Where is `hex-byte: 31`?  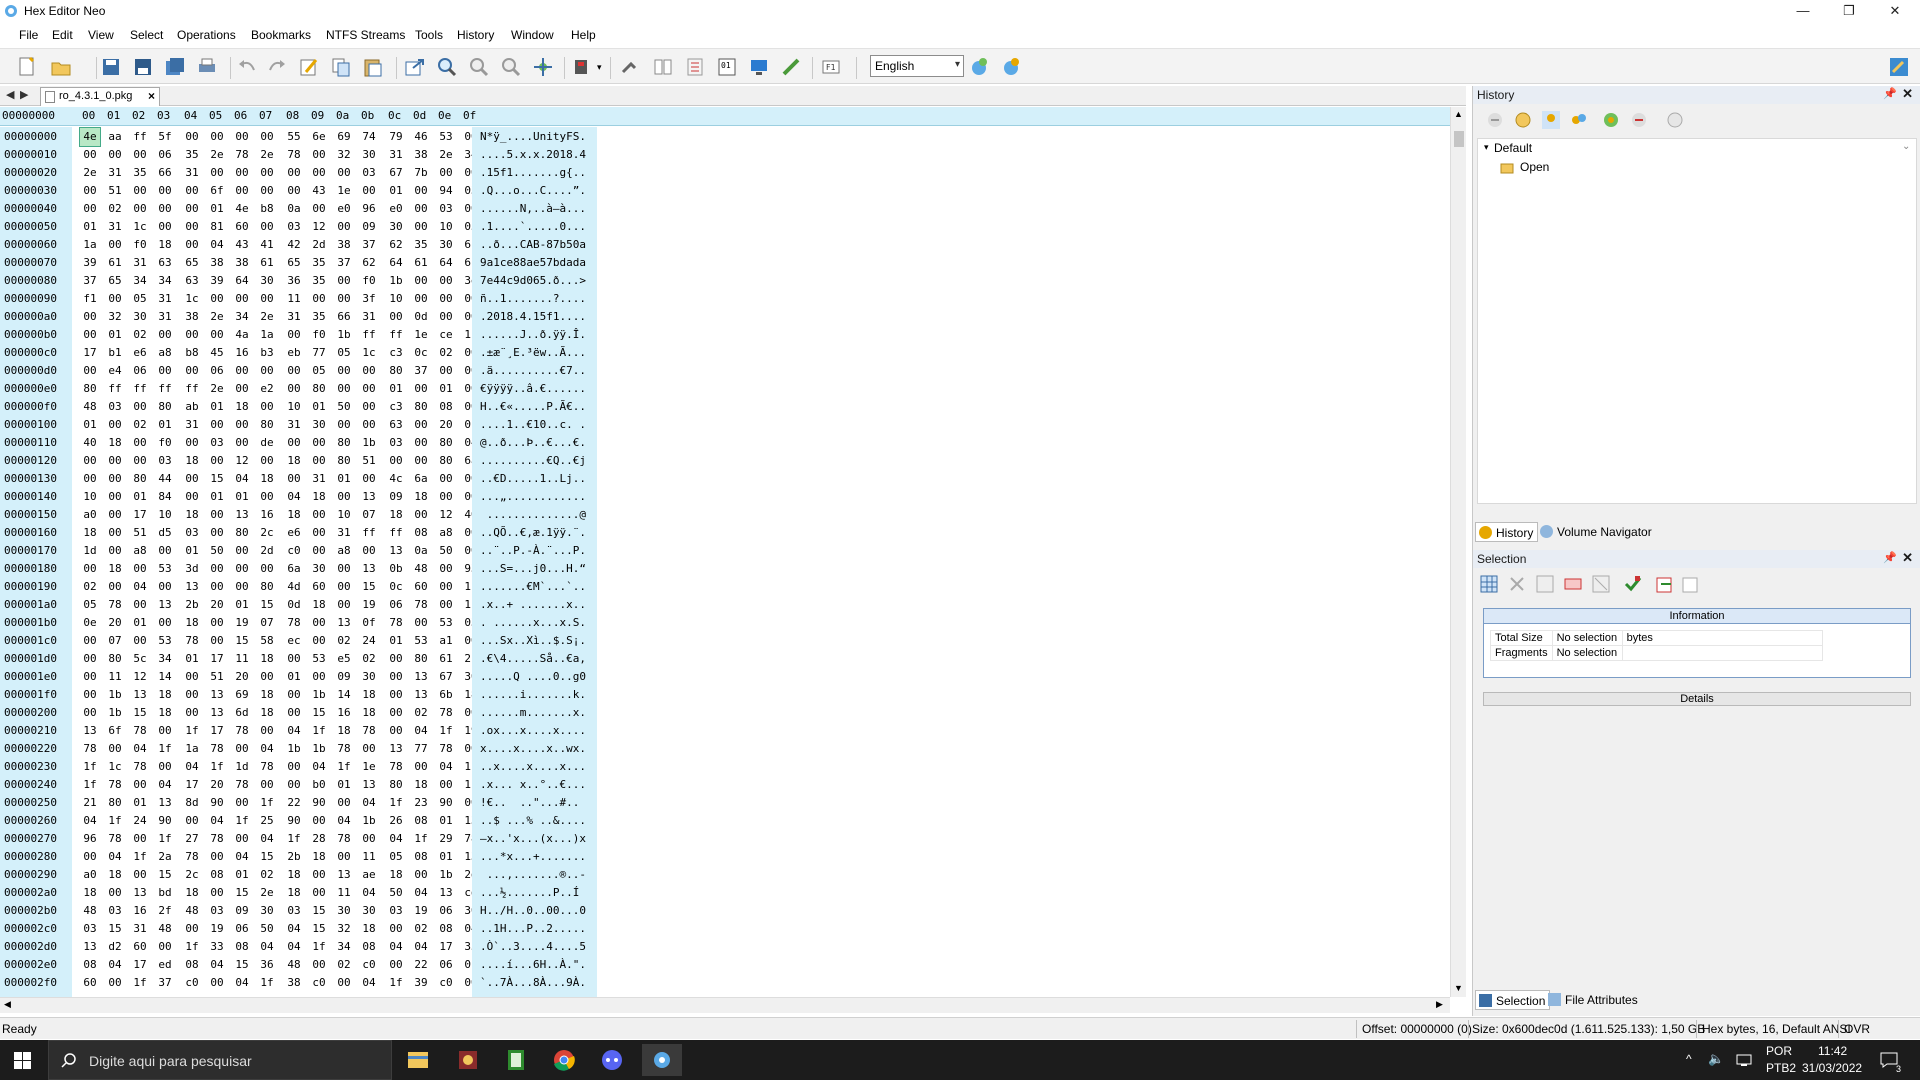 hex-byte: 31 is located at coordinates (294, 317).